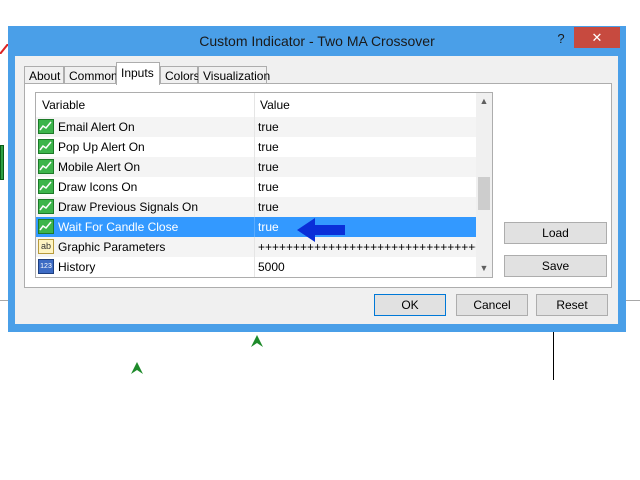 This screenshot has width=640, height=480. I want to click on save-button: Save, so click(555, 266).